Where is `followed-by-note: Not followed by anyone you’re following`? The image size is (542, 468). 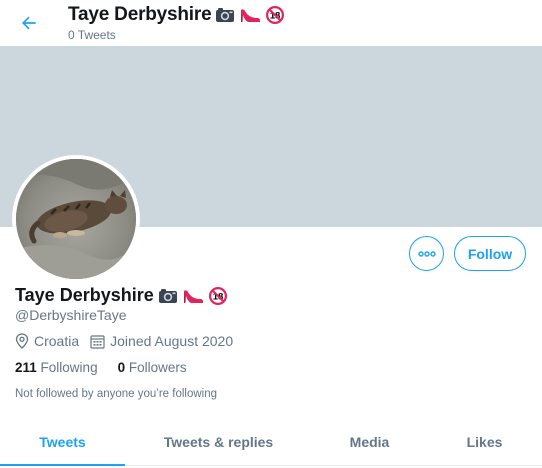
followed-by-note: Not followed by anyone you’re following is located at coordinates (116, 394).